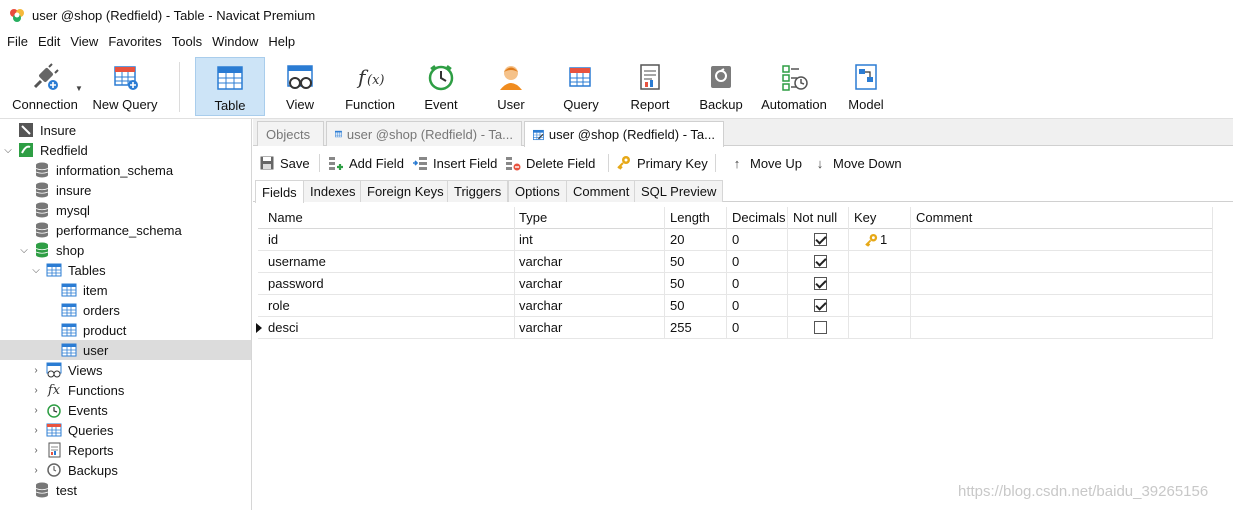 This screenshot has height=510, width=1233. Describe the element at coordinates (125, 310) in the screenshot. I see `tree-item-table-orders: orders` at that location.